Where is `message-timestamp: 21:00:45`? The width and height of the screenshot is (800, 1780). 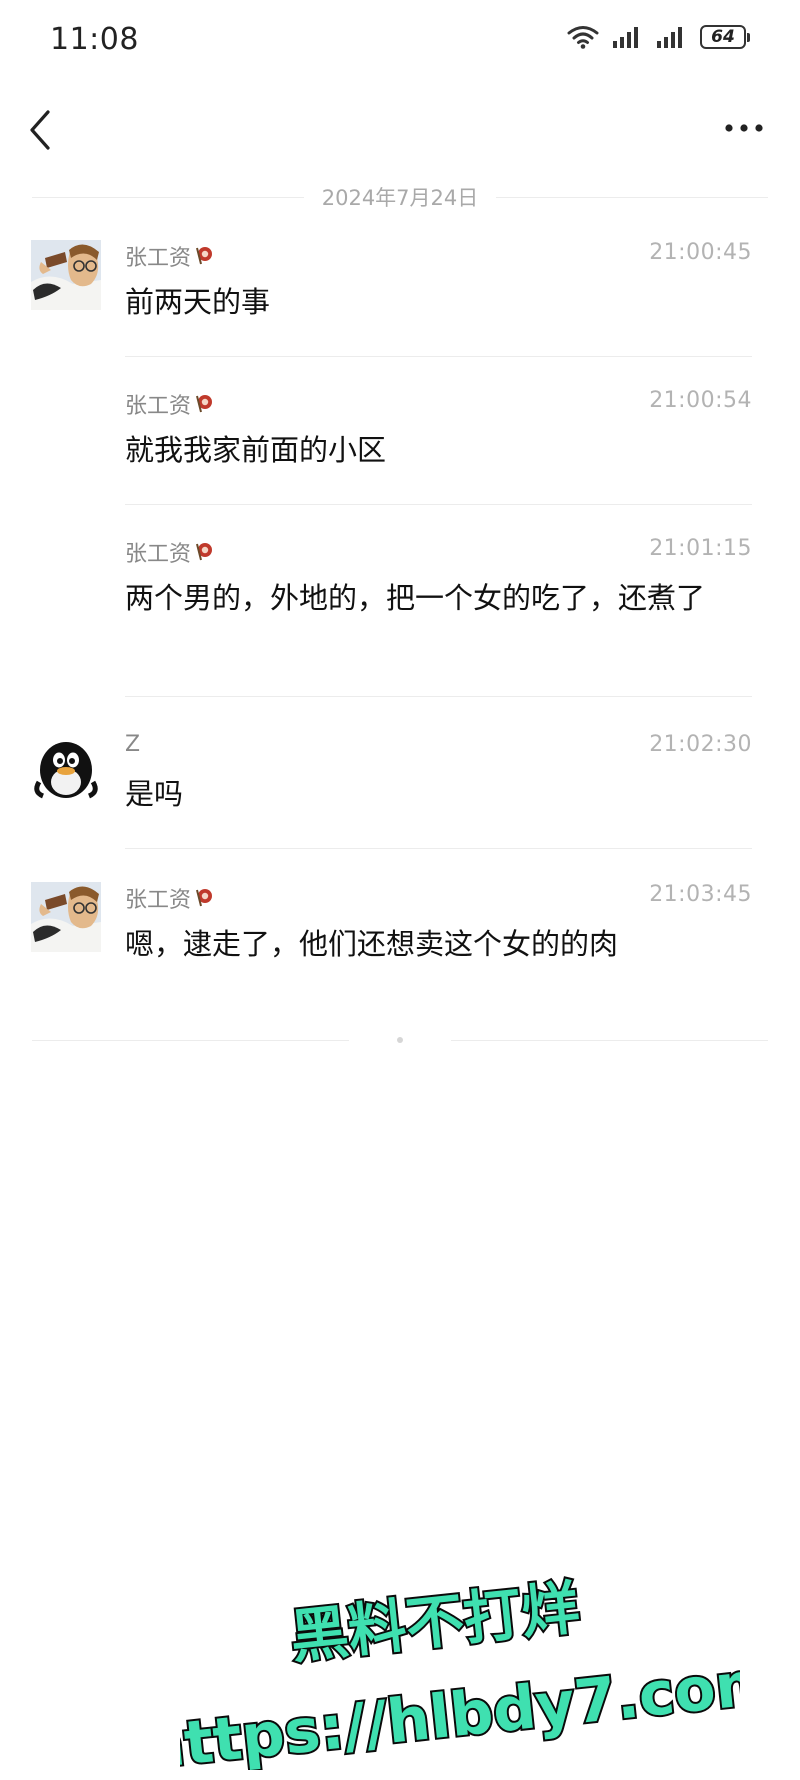 message-timestamp: 21:00:45 is located at coordinates (700, 252).